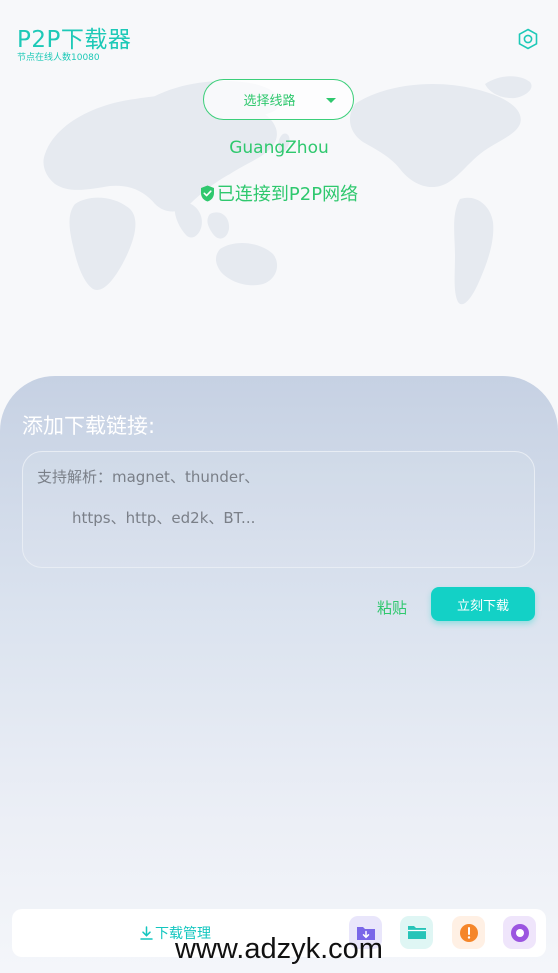  I want to click on line-selector-dropdown: 选择线路, so click(278, 99).